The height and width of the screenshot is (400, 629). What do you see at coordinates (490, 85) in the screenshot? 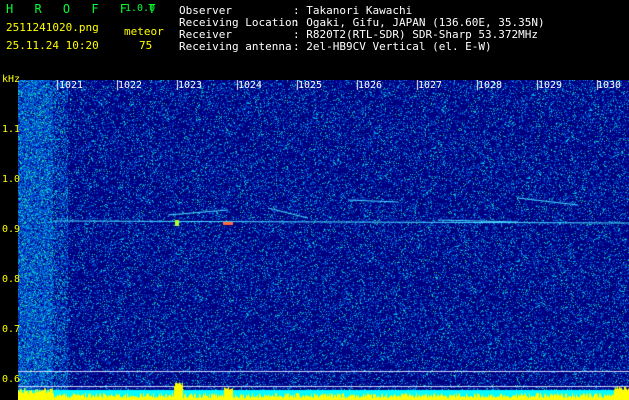
I see `x-tick-label: 1028` at bounding box center [490, 85].